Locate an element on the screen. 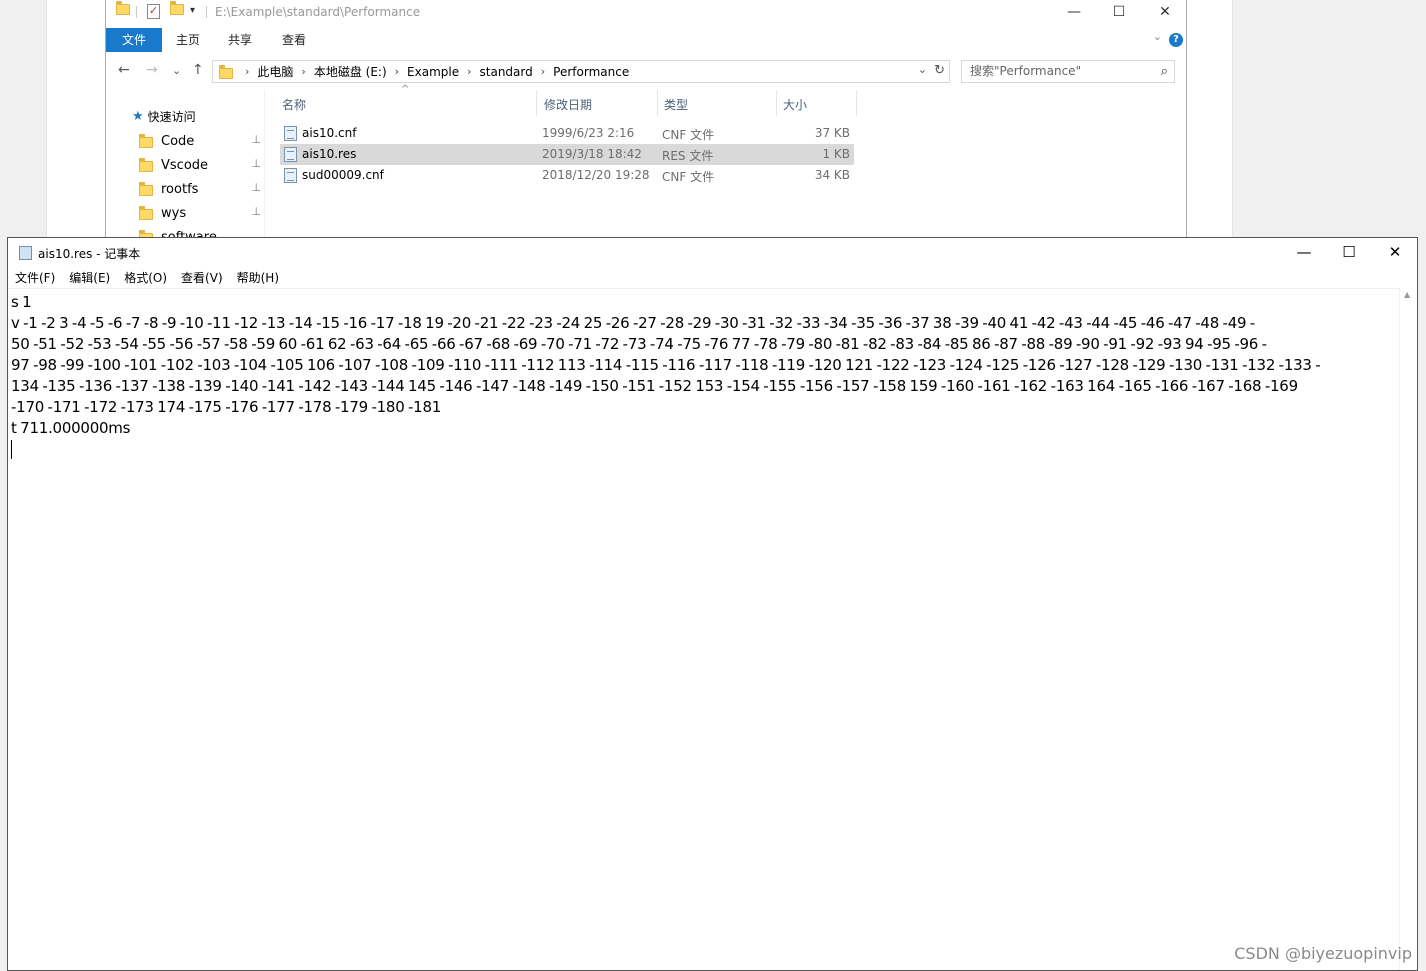 The image size is (1426, 971). sidebar-item-wys: wys ⊥ is located at coordinates (200, 213).